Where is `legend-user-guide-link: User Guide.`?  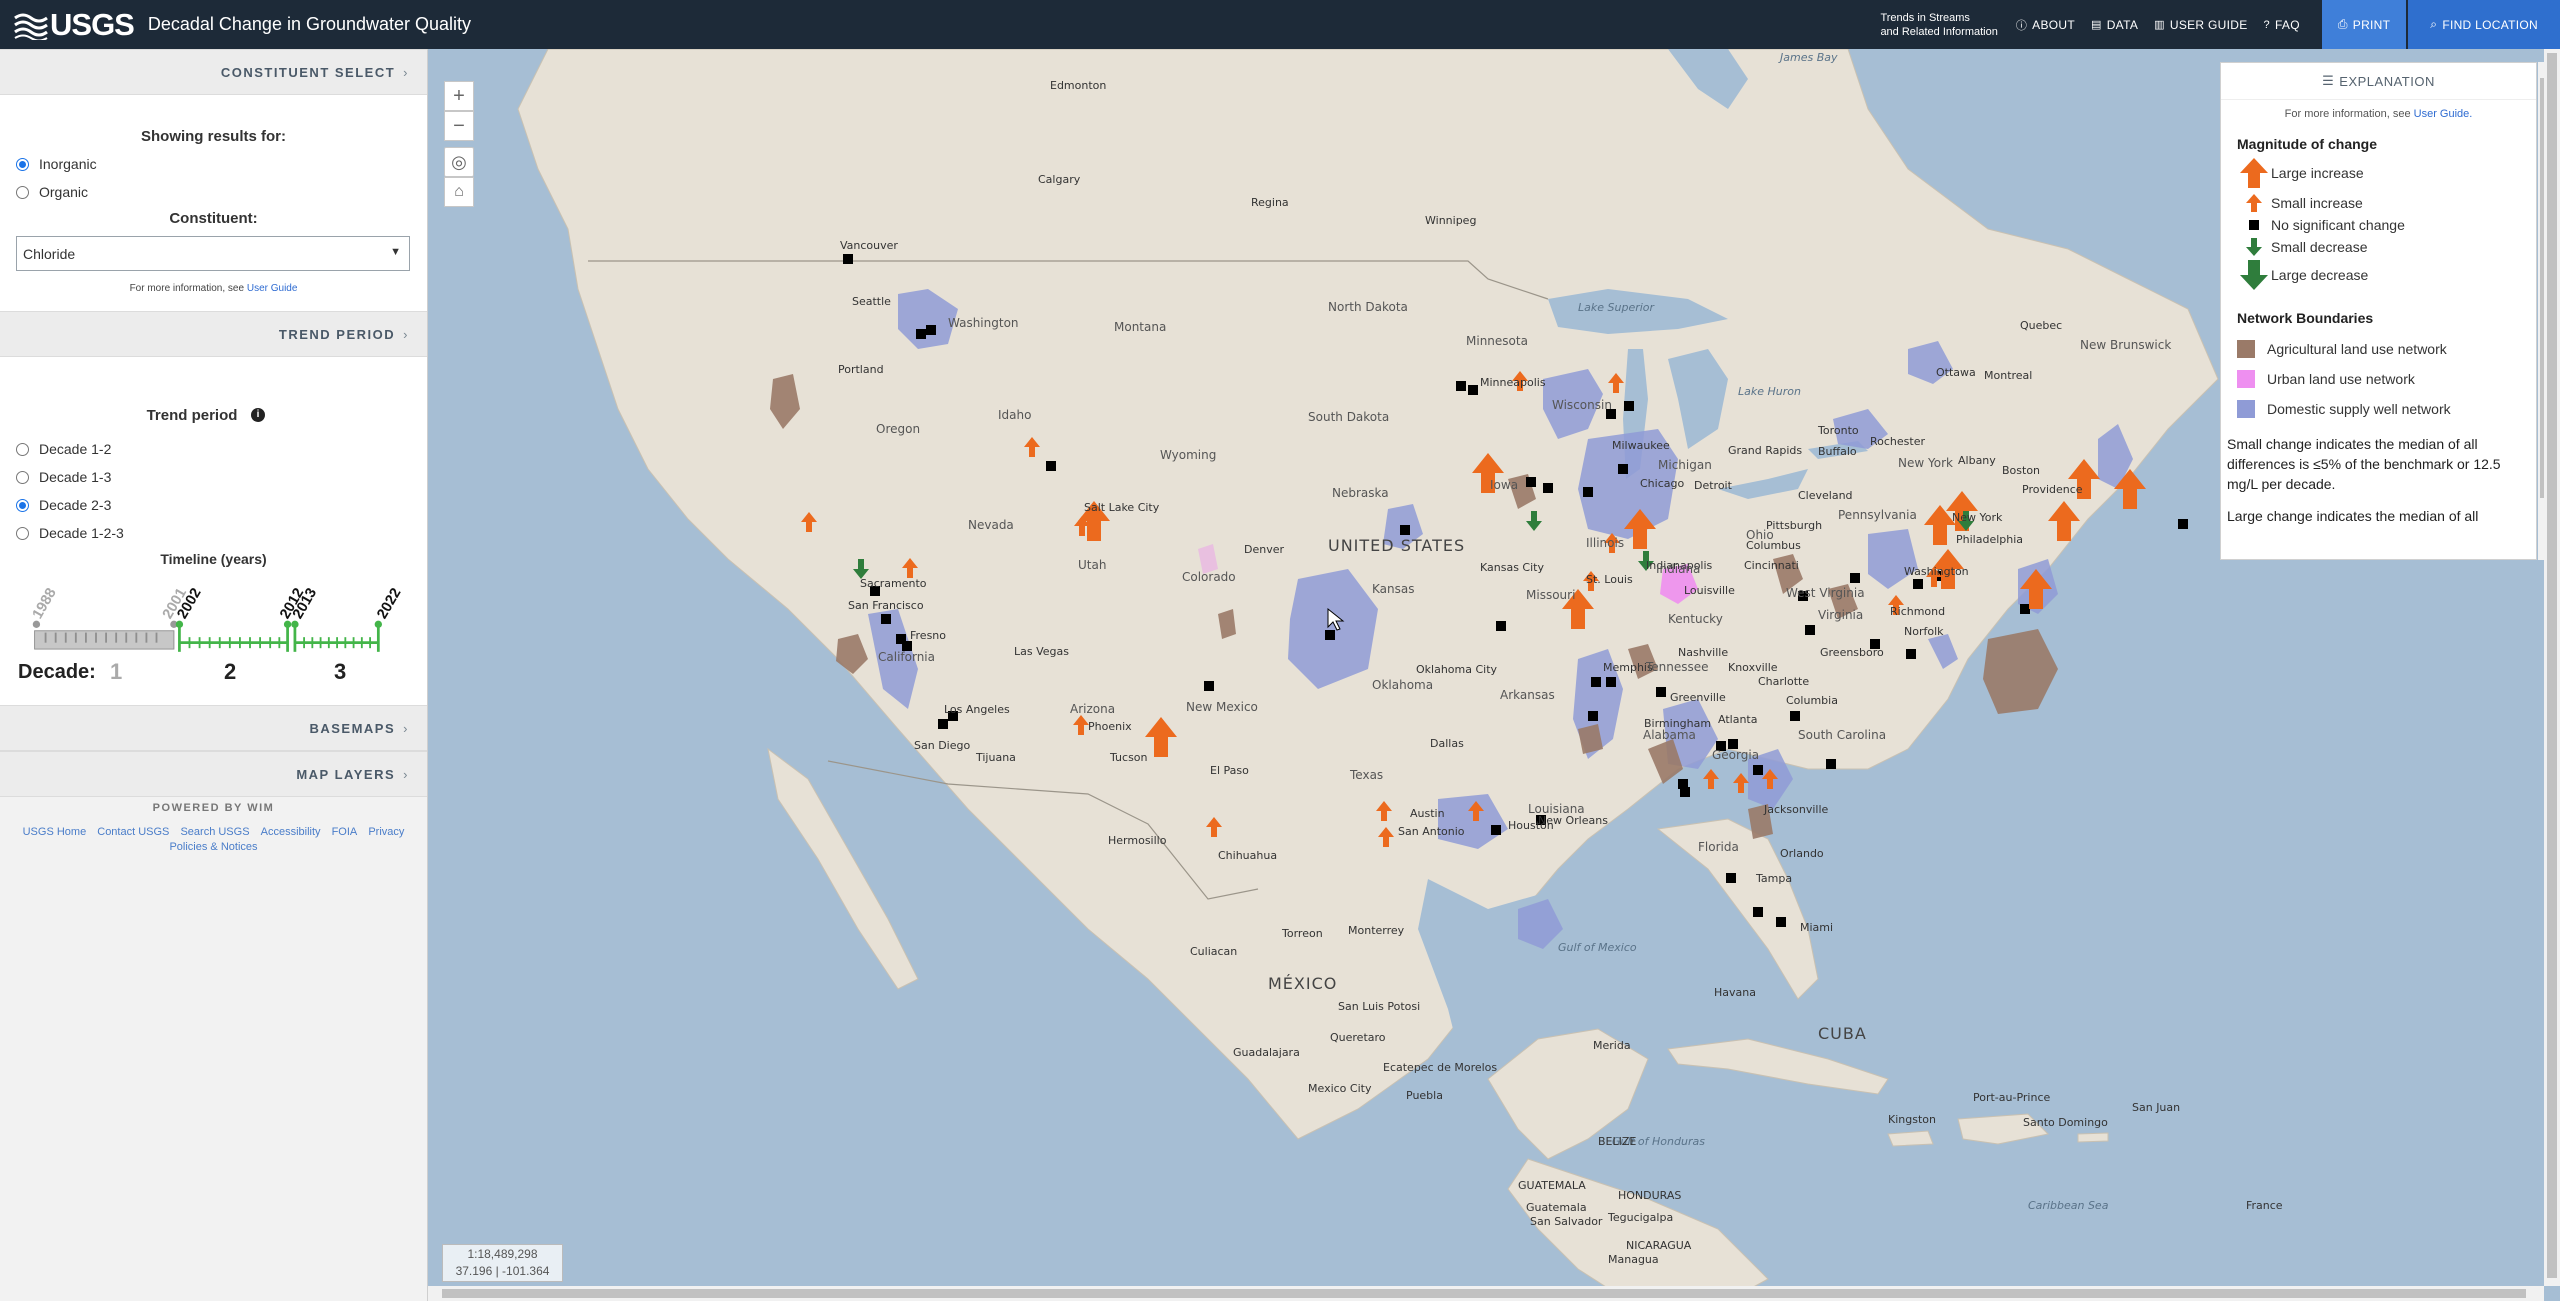
legend-user-guide-link: User Guide. is located at coordinates (2443, 114).